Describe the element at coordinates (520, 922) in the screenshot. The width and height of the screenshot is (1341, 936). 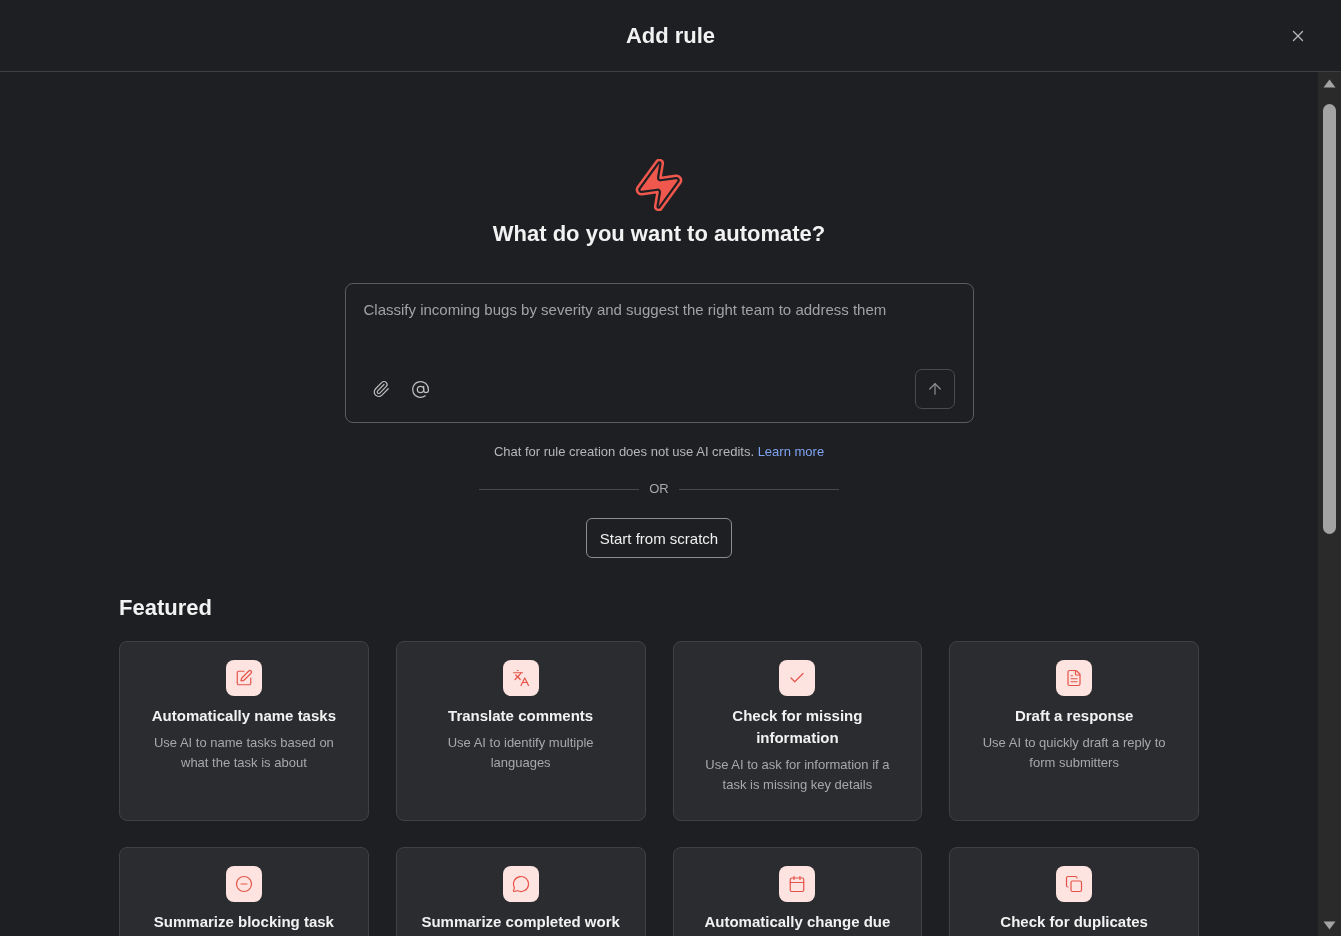
I see `card-title: Summarize completed work` at that location.